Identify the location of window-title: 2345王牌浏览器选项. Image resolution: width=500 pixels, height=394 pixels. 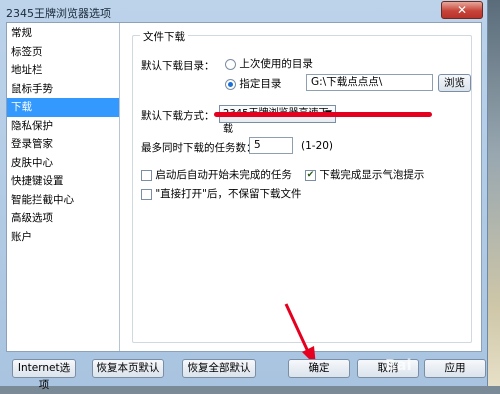
(58, 13).